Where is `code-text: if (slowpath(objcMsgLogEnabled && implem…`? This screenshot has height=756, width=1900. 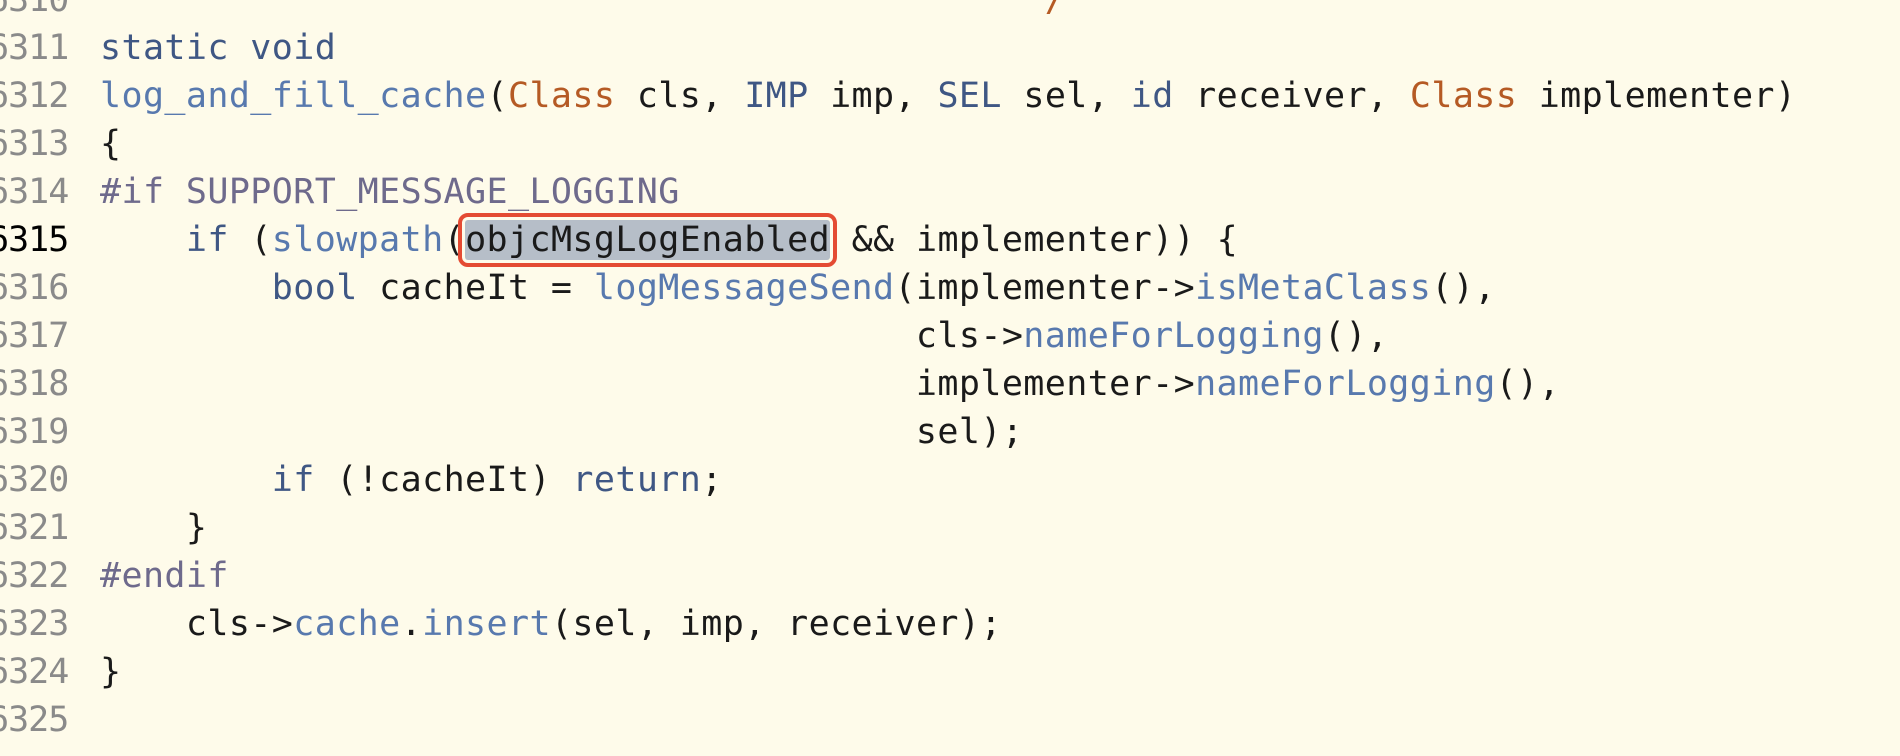 code-text: if (slowpath(objcMsgLogEnabled && implem… is located at coordinates (669, 240).